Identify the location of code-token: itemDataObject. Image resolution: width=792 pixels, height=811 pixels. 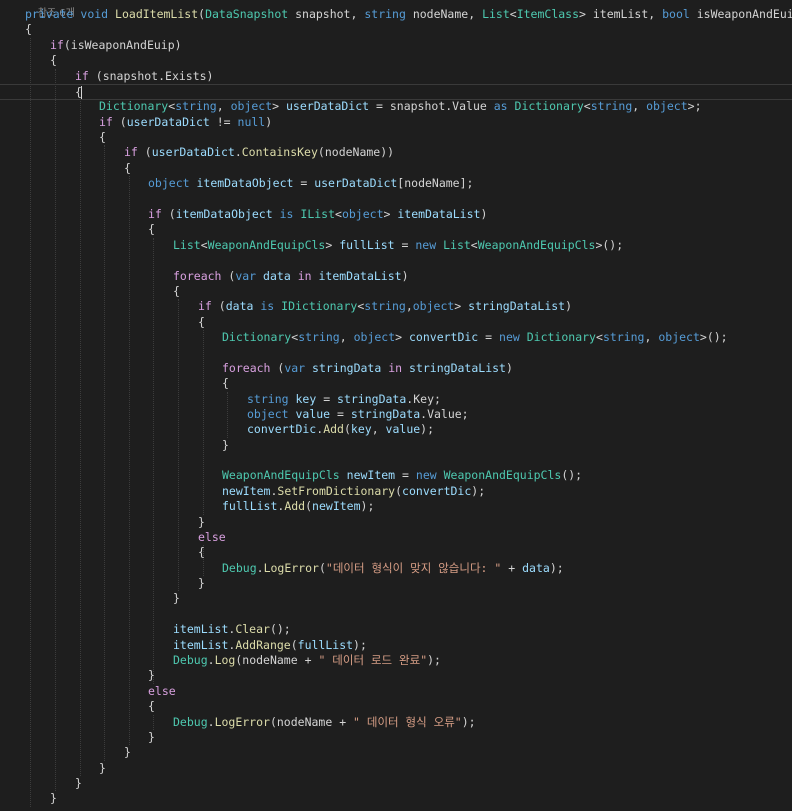
(224, 213).